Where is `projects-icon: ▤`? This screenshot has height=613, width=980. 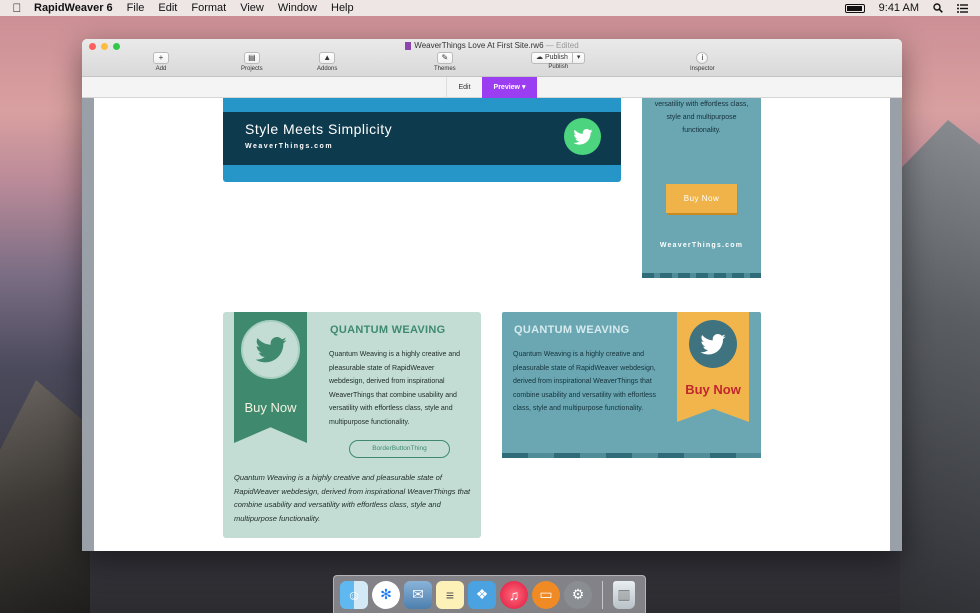
projects-icon: ▤ is located at coordinates (251, 58).